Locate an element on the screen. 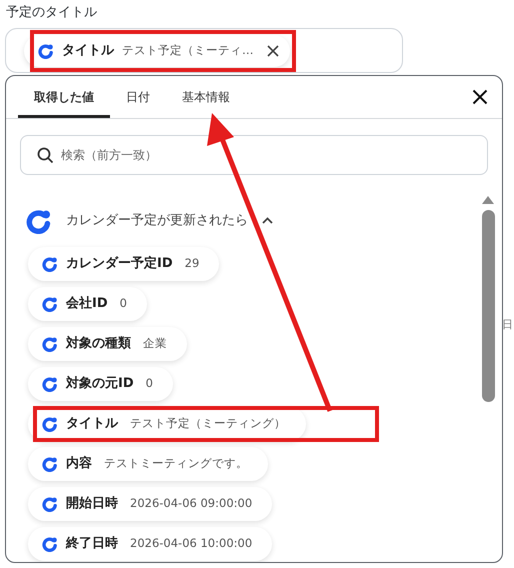  background-text: 日 is located at coordinates (507, 325).